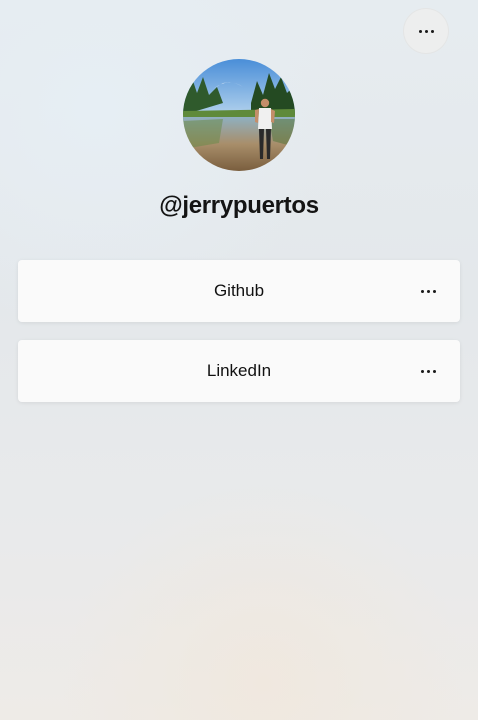 This screenshot has height=720, width=478. I want to click on profile-photo, so click(239, 115).